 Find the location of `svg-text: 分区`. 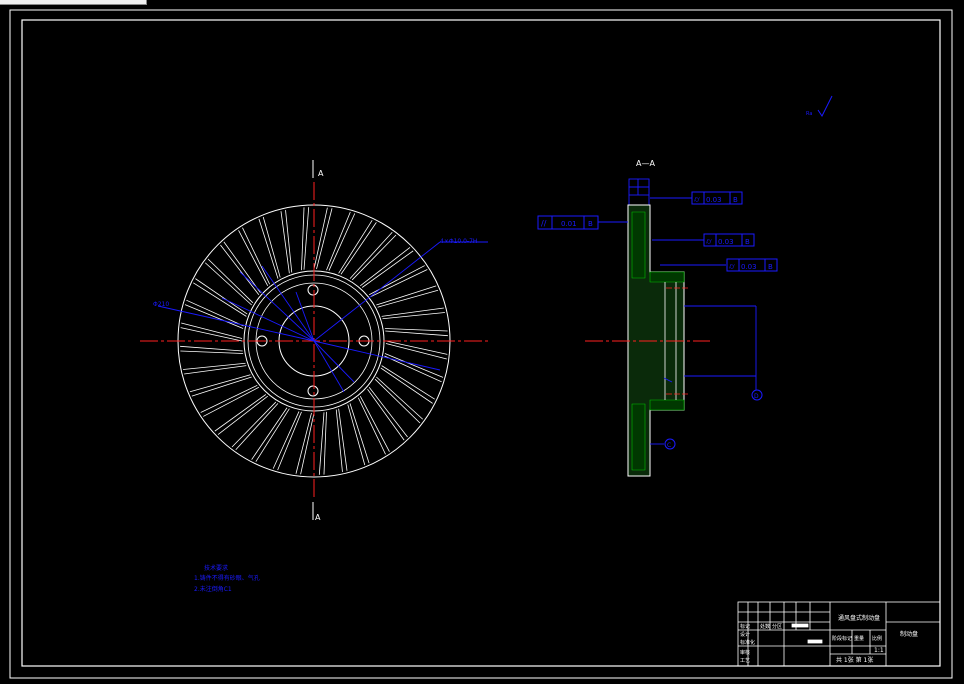

svg-text: 分区 is located at coordinates (777, 626).